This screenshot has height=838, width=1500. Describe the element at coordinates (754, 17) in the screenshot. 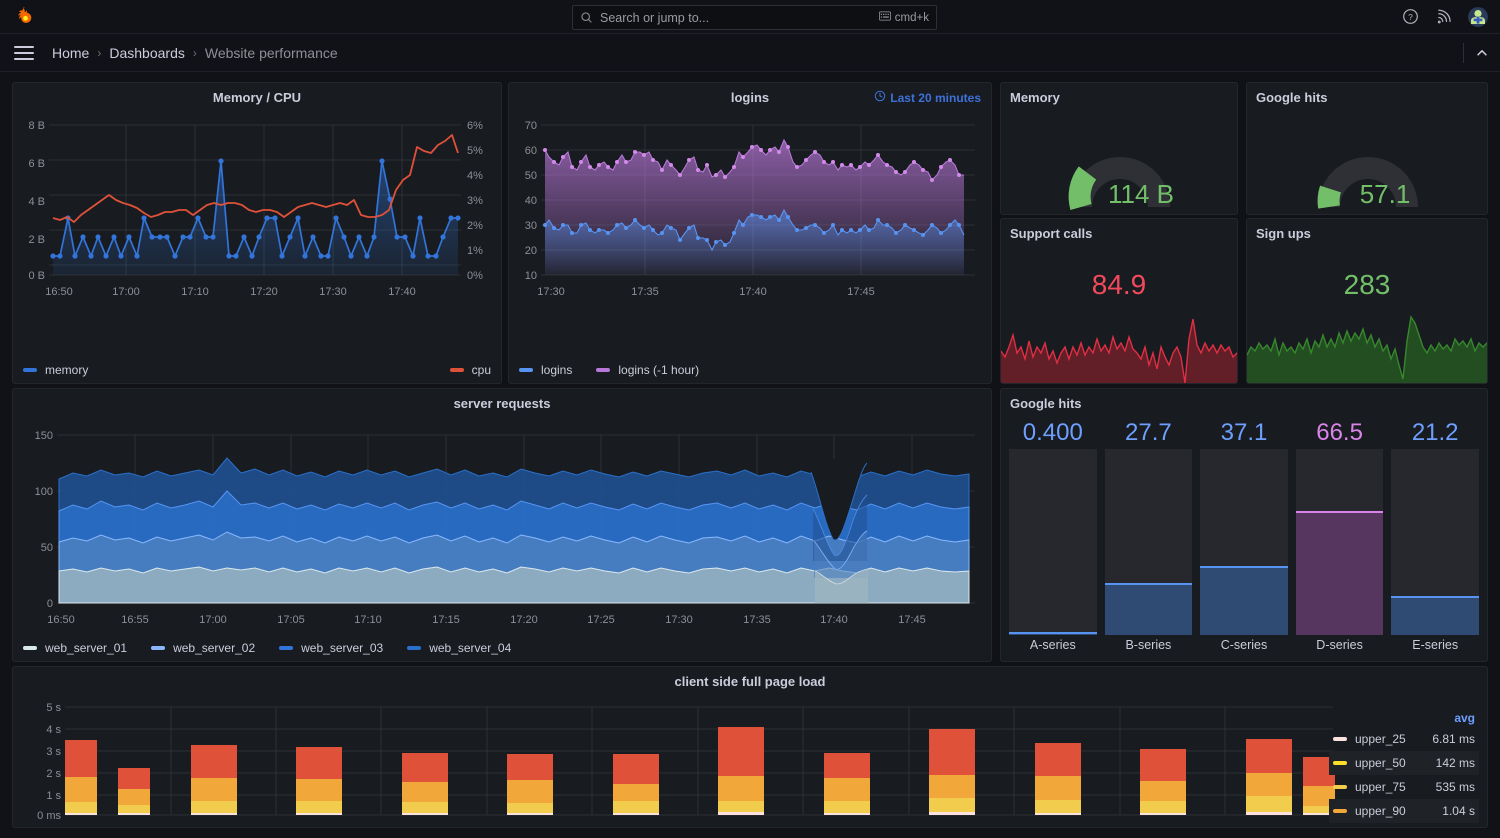

I see `search-input: Search or jump to... cmd+k` at that location.